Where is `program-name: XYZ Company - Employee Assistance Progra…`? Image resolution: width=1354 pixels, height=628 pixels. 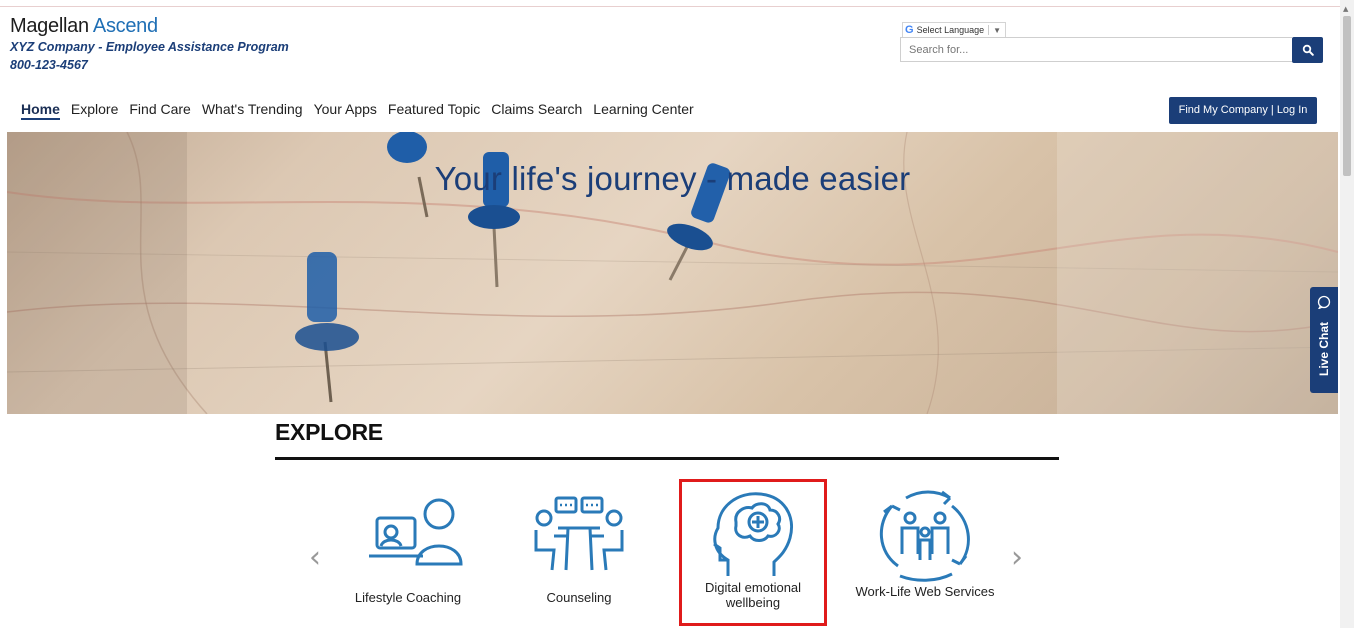 program-name: XYZ Company - Employee Assistance Progra… is located at coordinates (149, 47).